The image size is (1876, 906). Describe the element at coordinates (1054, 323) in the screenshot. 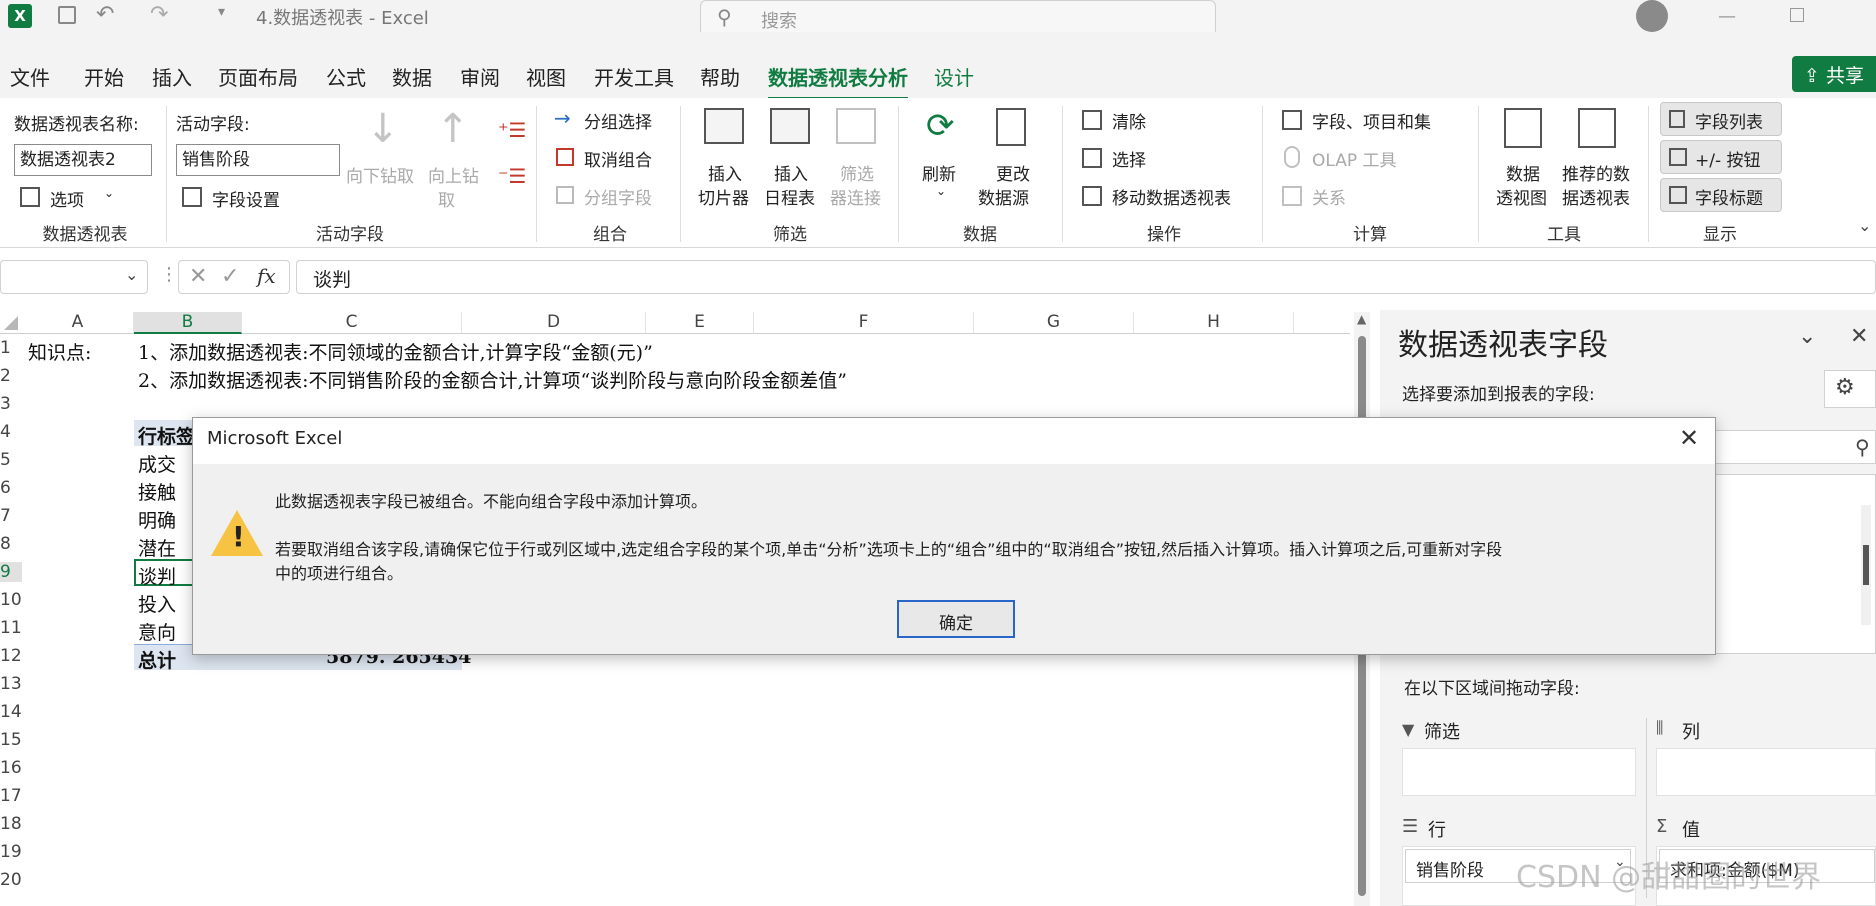

I see `column-header: G` at that location.